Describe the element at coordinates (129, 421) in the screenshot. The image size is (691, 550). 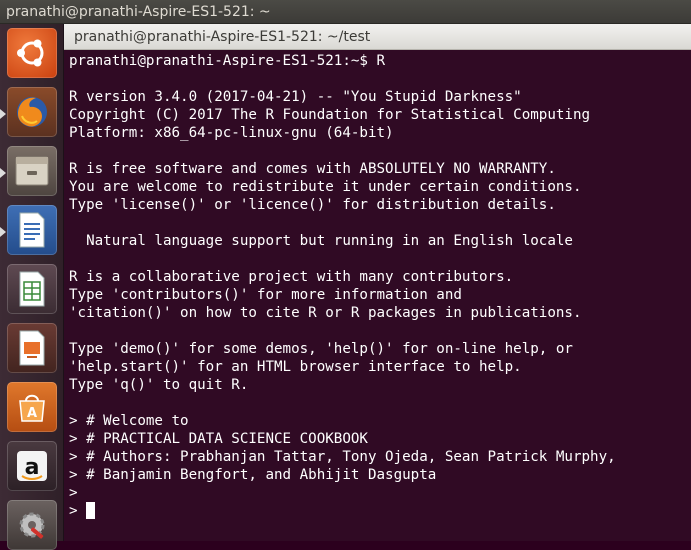
I see `terminal-line: > # Welcome to` at that location.